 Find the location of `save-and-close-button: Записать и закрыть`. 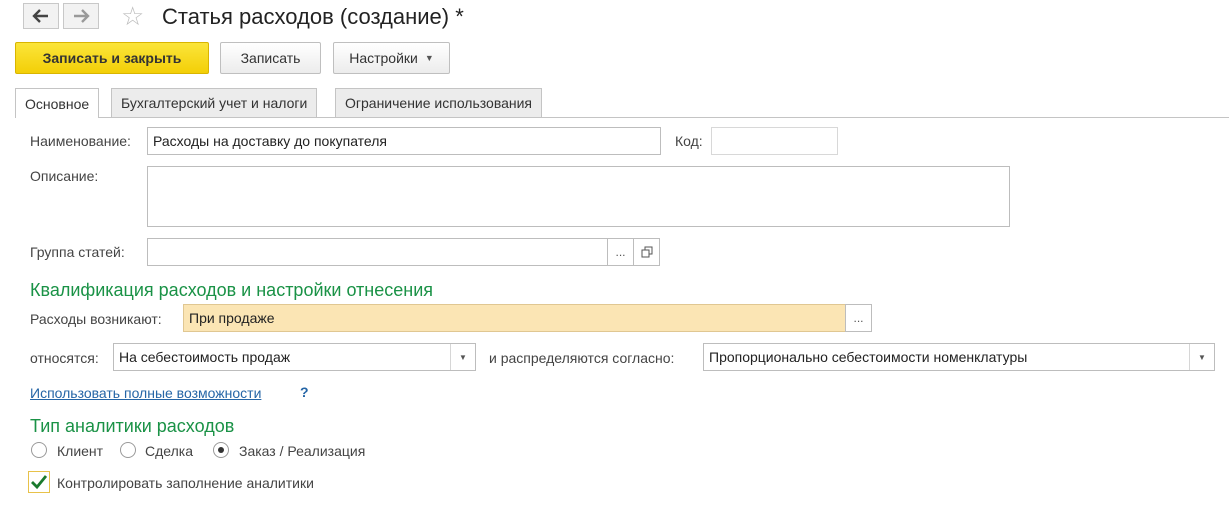

save-and-close-button: Записать и закрыть is located at coordinates (112, 58).